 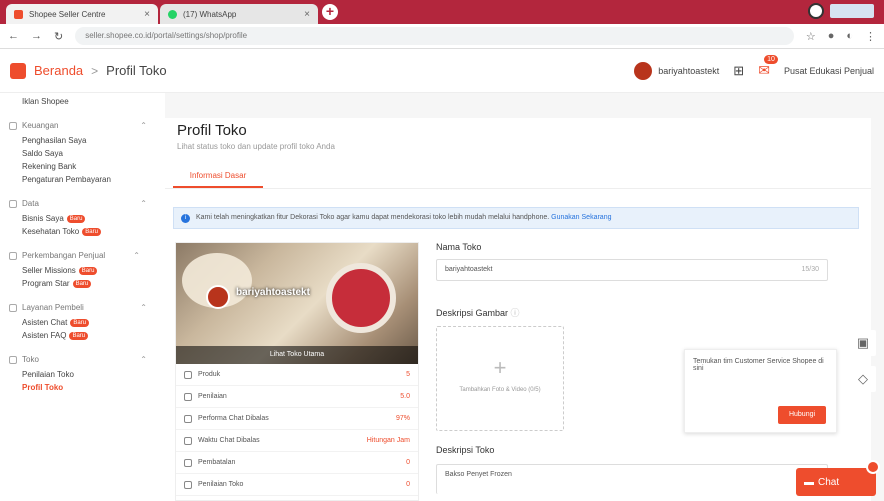 I want to click on image-desc-label: Deskripsi Gambar ⓘ, so click(x=478, y=313).